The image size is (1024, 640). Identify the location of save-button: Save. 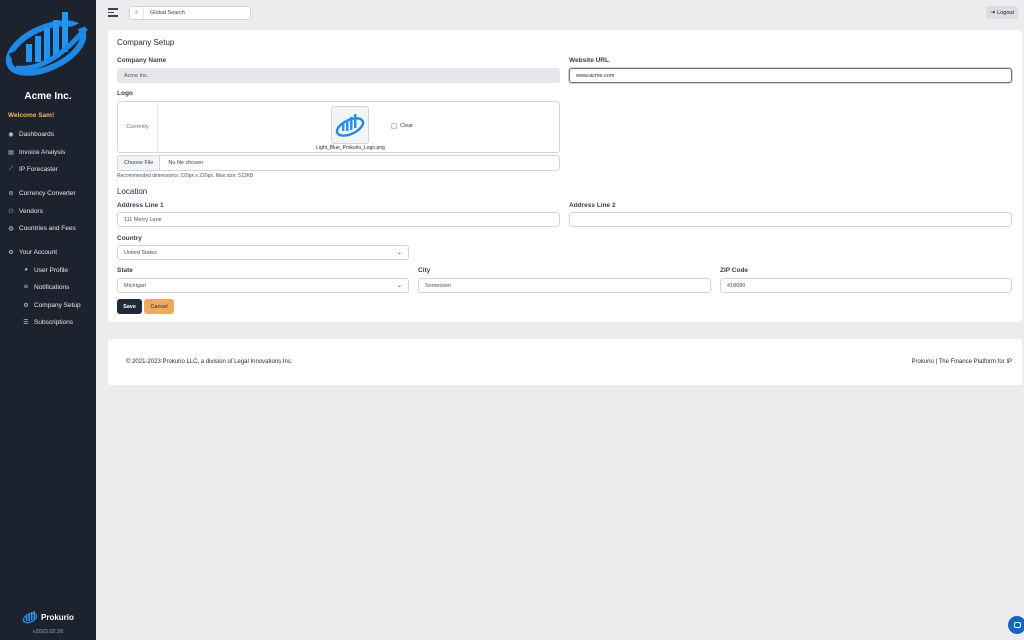
(129, 306).